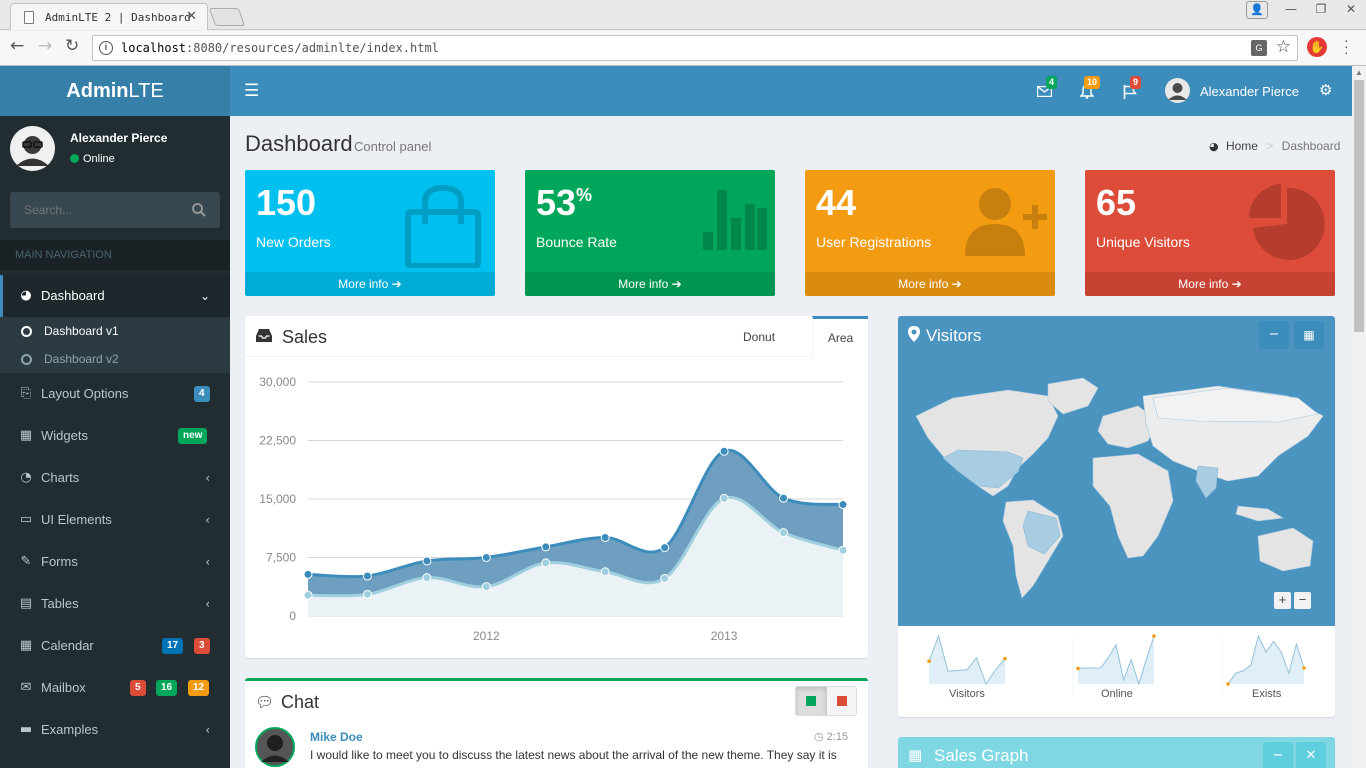  Describe the element at coordinates (1309, 335) in the screenshot. I see `date-range-button: ▦` at that location.